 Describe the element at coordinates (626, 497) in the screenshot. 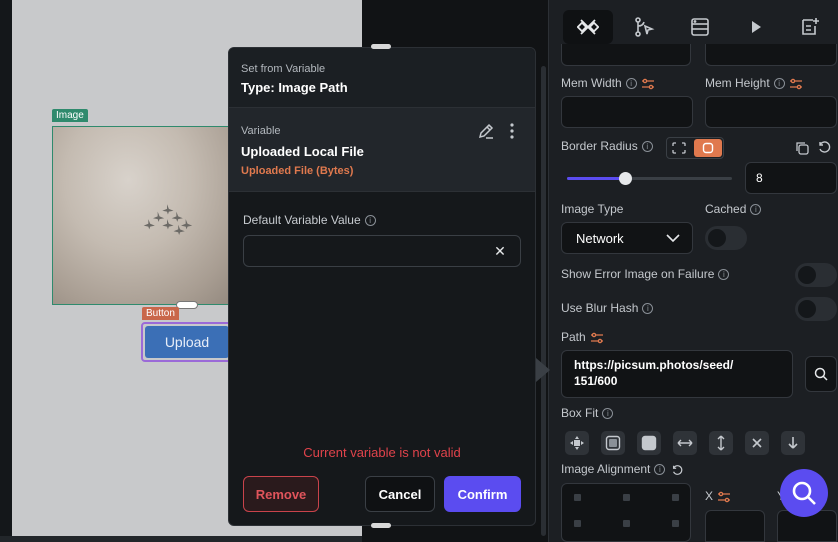

I see `align-top-center` at that location.